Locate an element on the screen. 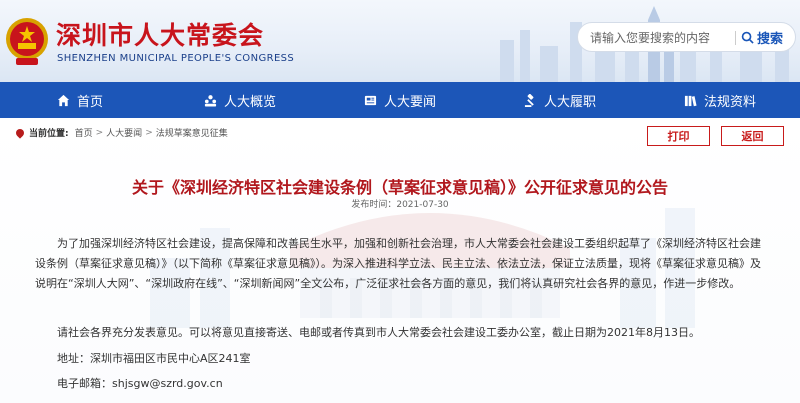 The height and width of the screenshot is (403, 800). nav-item-laws: 法规资料 is located at coordinates (720, 100).